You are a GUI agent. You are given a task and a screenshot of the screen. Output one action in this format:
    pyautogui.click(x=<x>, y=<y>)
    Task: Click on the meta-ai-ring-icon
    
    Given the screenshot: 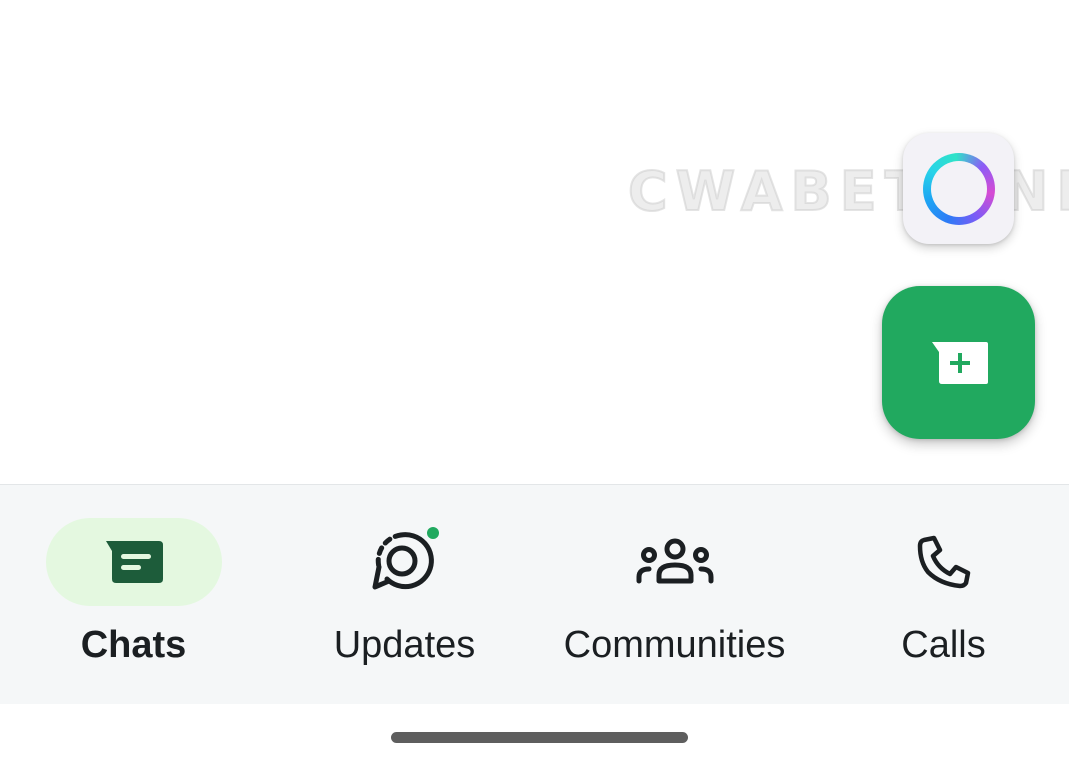 What is the action you would take?
    pyautogui.click(x=958, y=188)
    